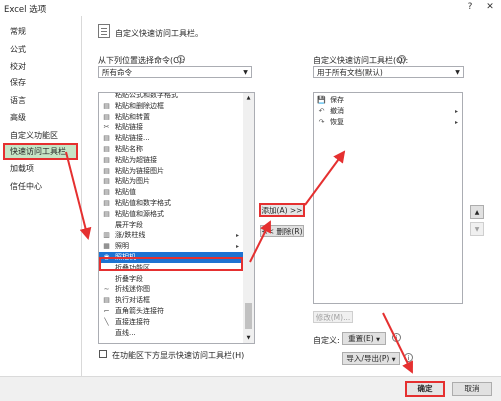  What do you see at coordinates (397, 343) in the screenshot?
I see `arrow-to-ok` at bounding box center [397, 343].